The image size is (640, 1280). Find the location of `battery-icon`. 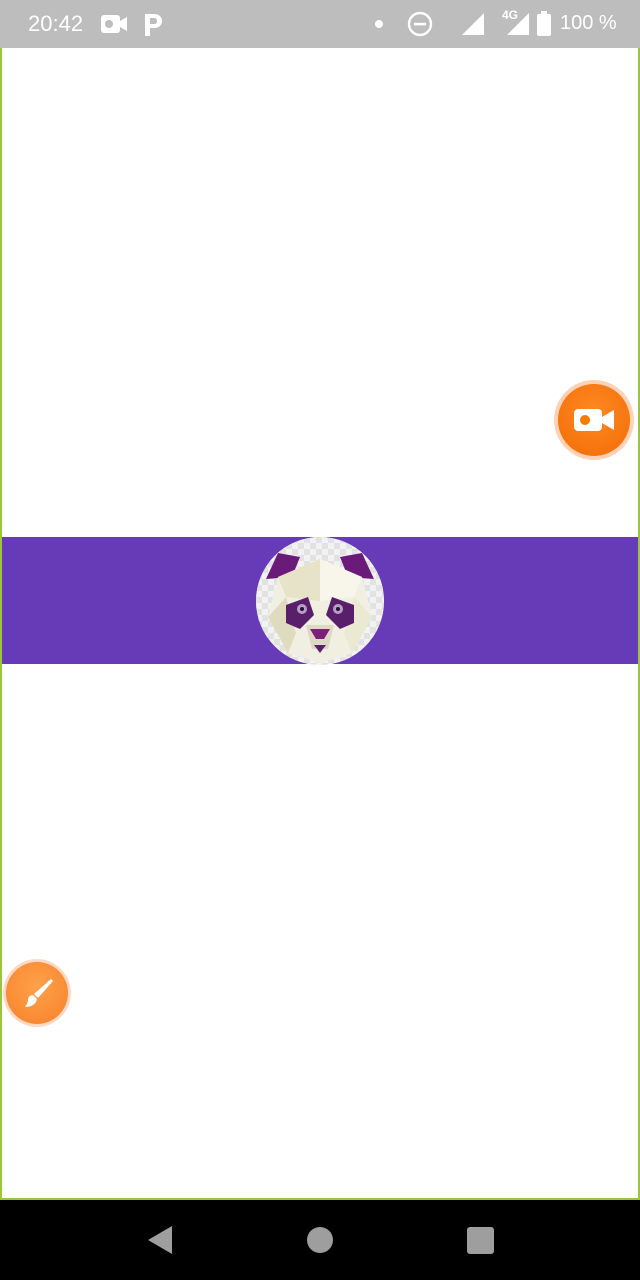

battery-icon is located at coordinates (544, 23).